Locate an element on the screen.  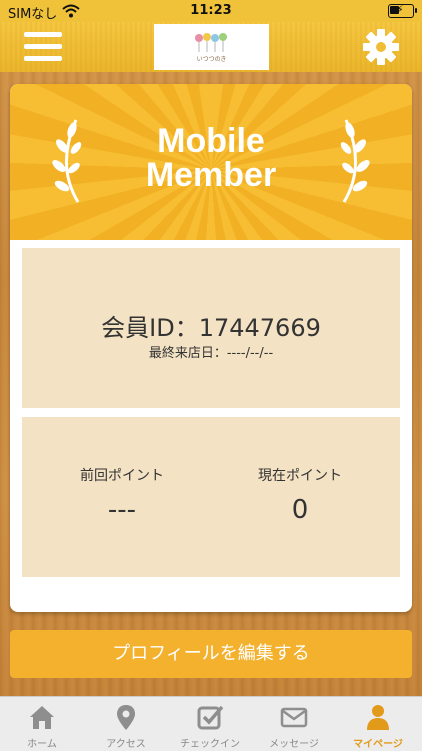
bottom-tab-bar: ホーム アクセス チェックイン メッセージ マイページ is located at coordinates (211, 723).